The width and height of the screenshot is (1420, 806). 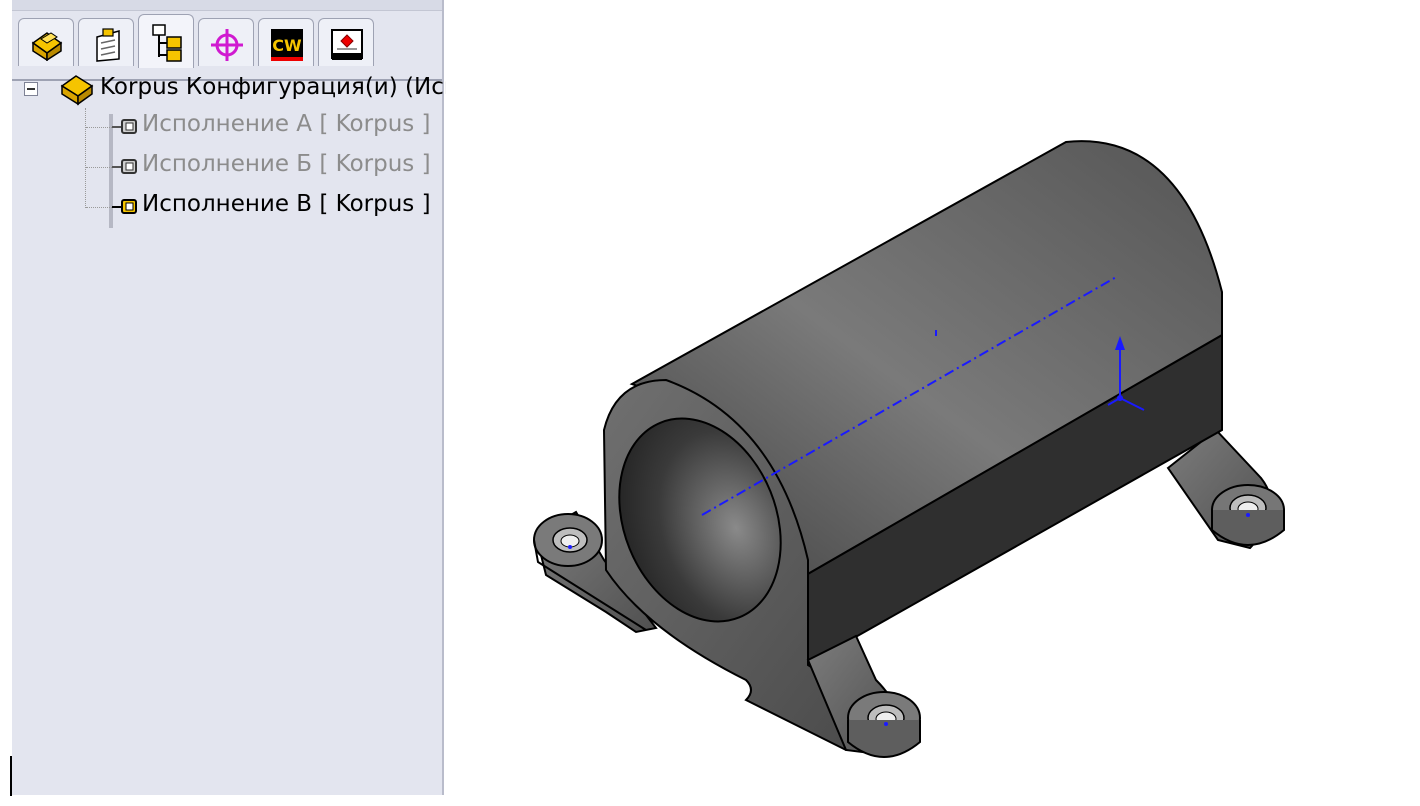 I want to click on propertymanager-tab, so click(x=106, y=42).